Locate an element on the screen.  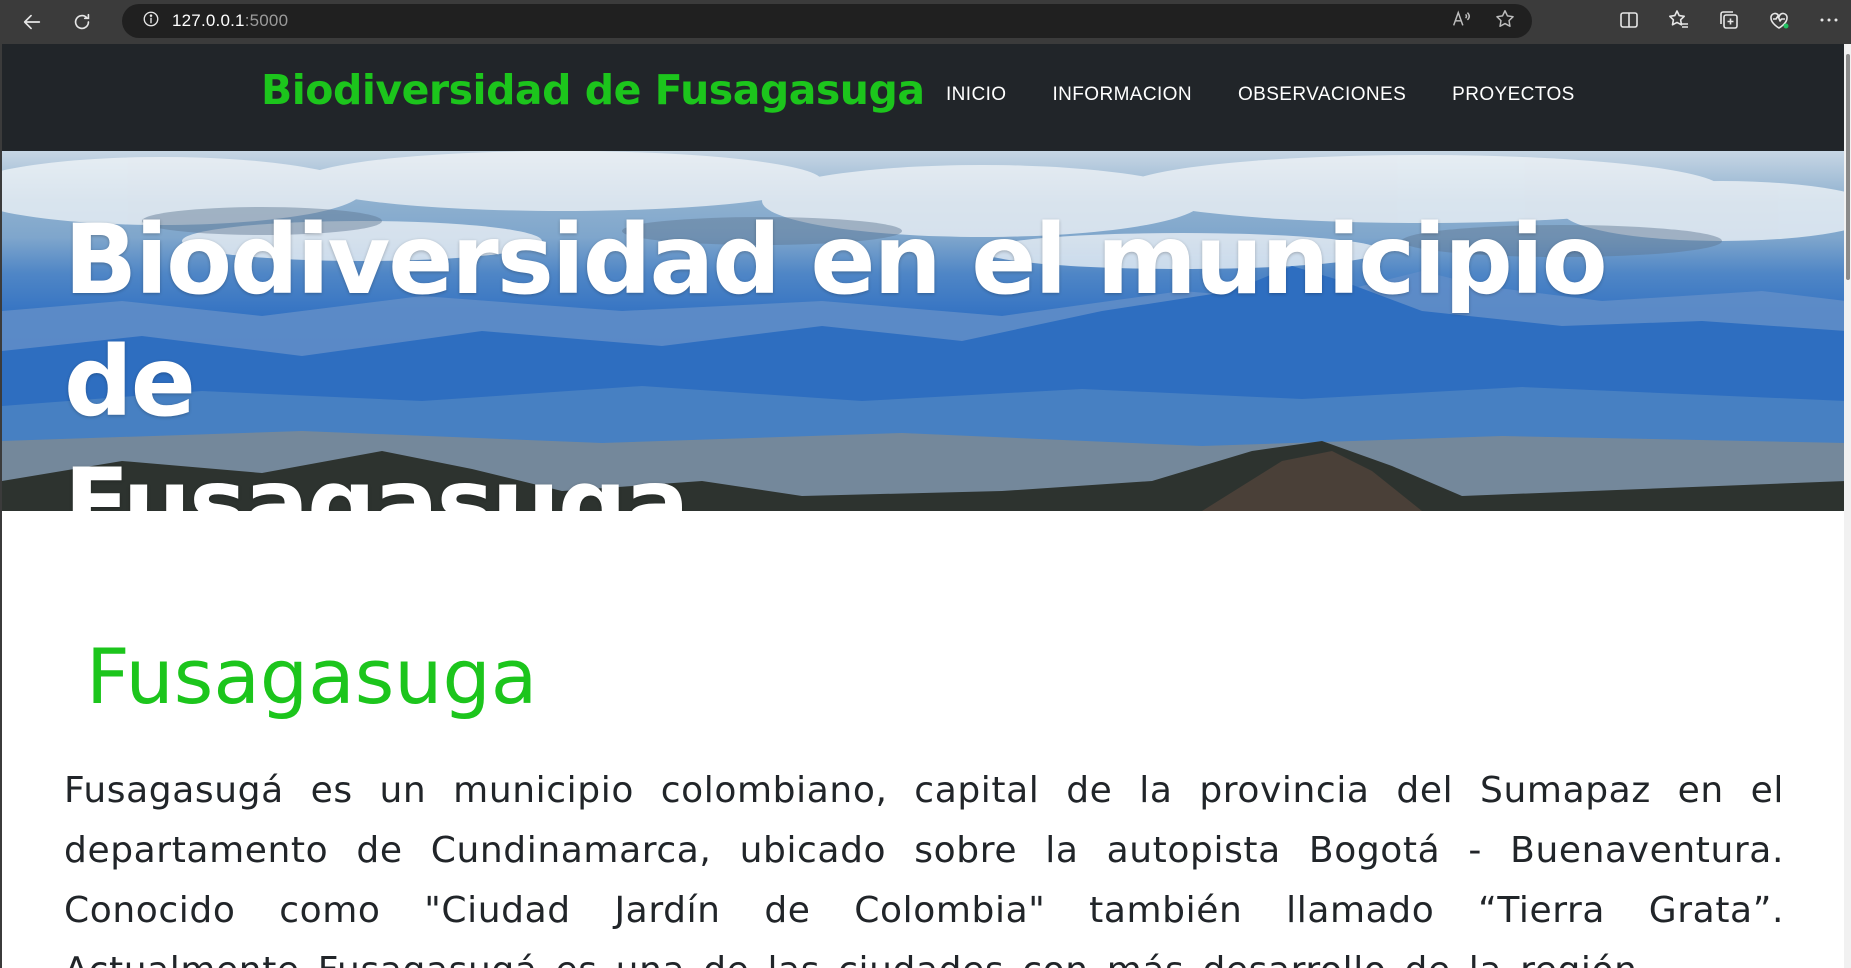
hero-title-line2: Fusagasuga is located at coordinates (377, 479).